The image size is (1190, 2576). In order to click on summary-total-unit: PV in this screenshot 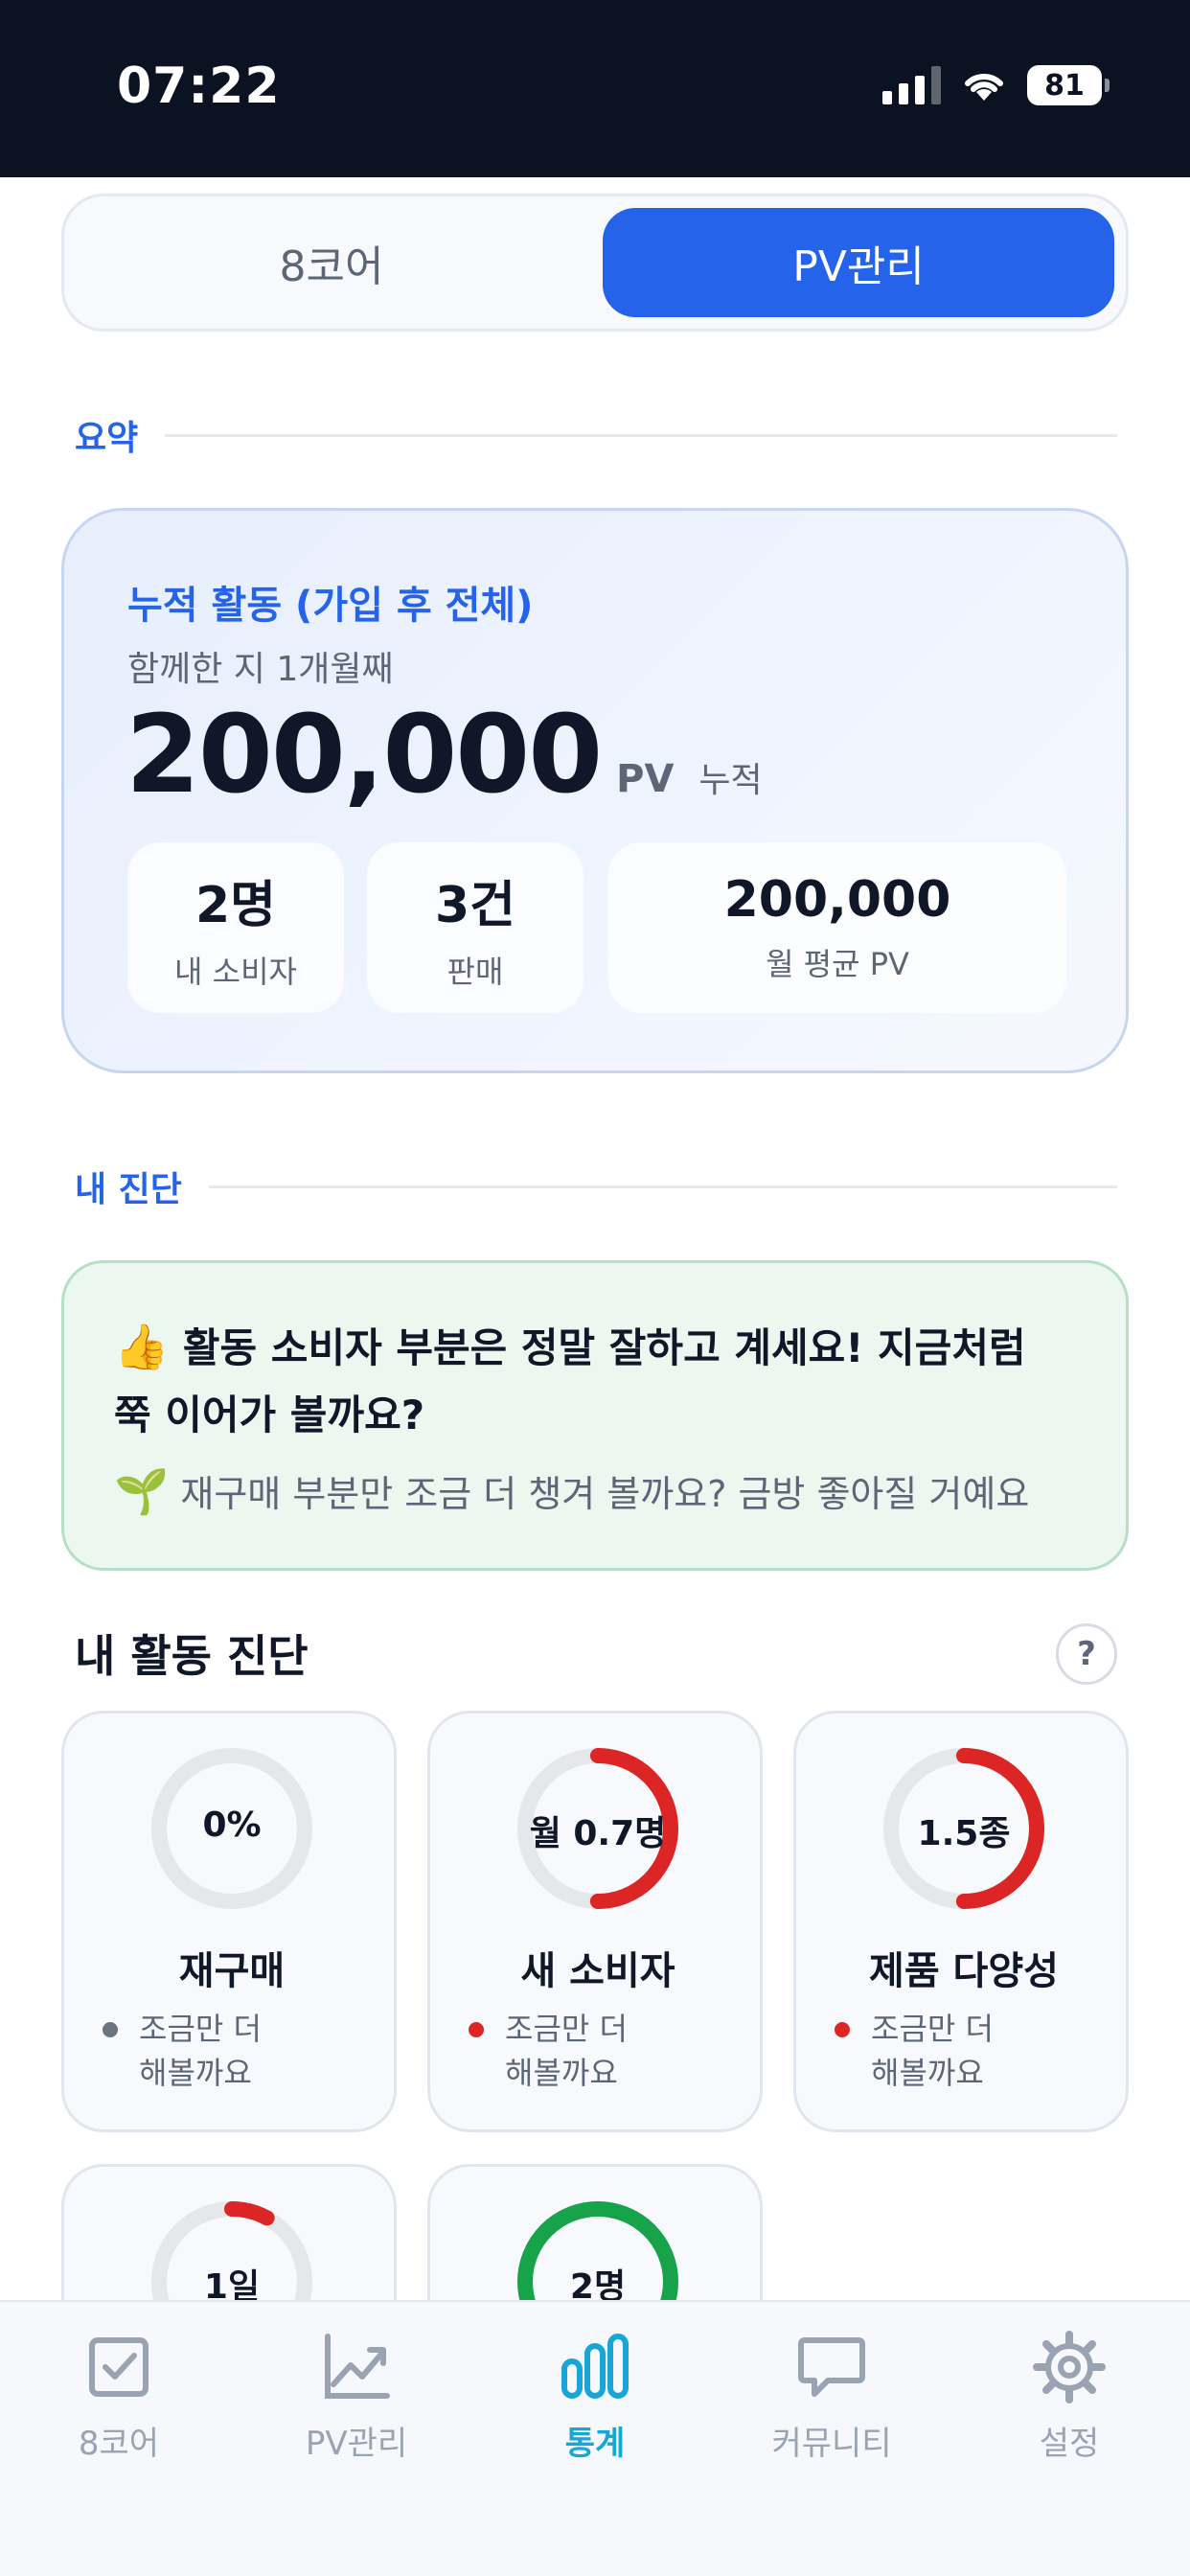, I will do `click(646, 779)`.